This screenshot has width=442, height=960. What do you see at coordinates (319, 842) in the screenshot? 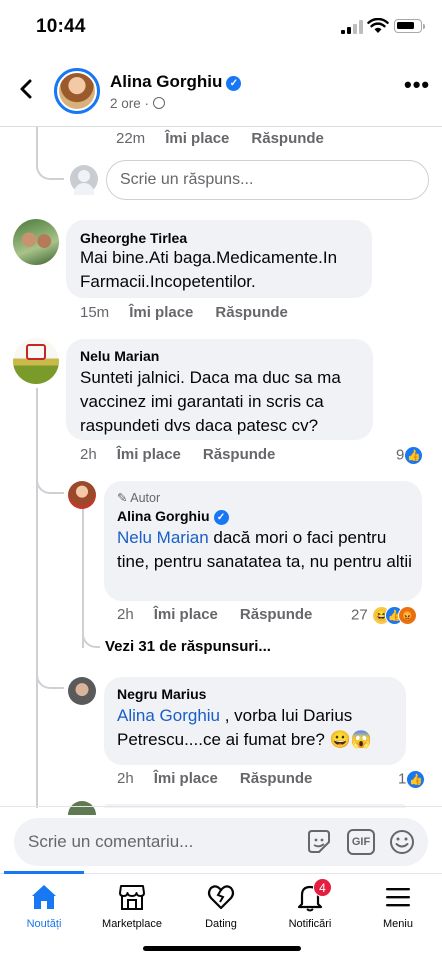
I see `sticker-icon` at bounding box center [319, 842].